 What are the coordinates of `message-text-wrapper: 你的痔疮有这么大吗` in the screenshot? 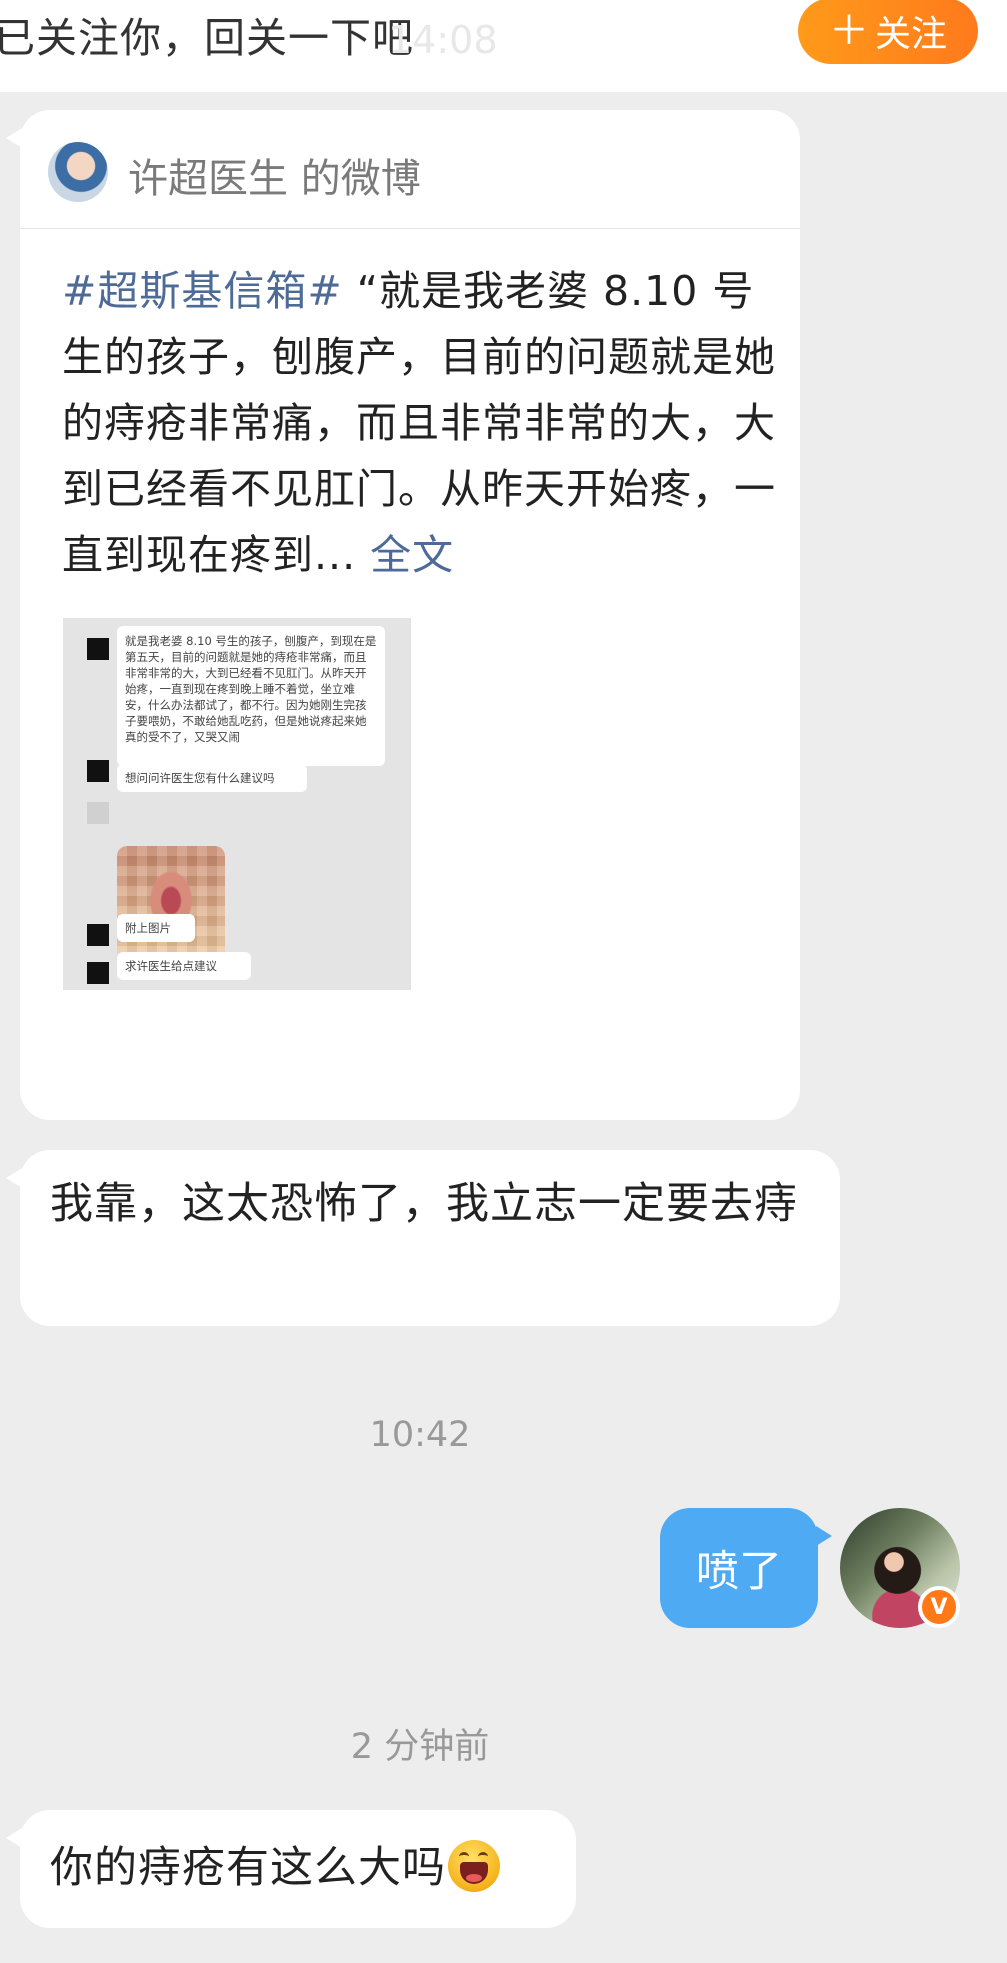 It's located at (275, 1868).